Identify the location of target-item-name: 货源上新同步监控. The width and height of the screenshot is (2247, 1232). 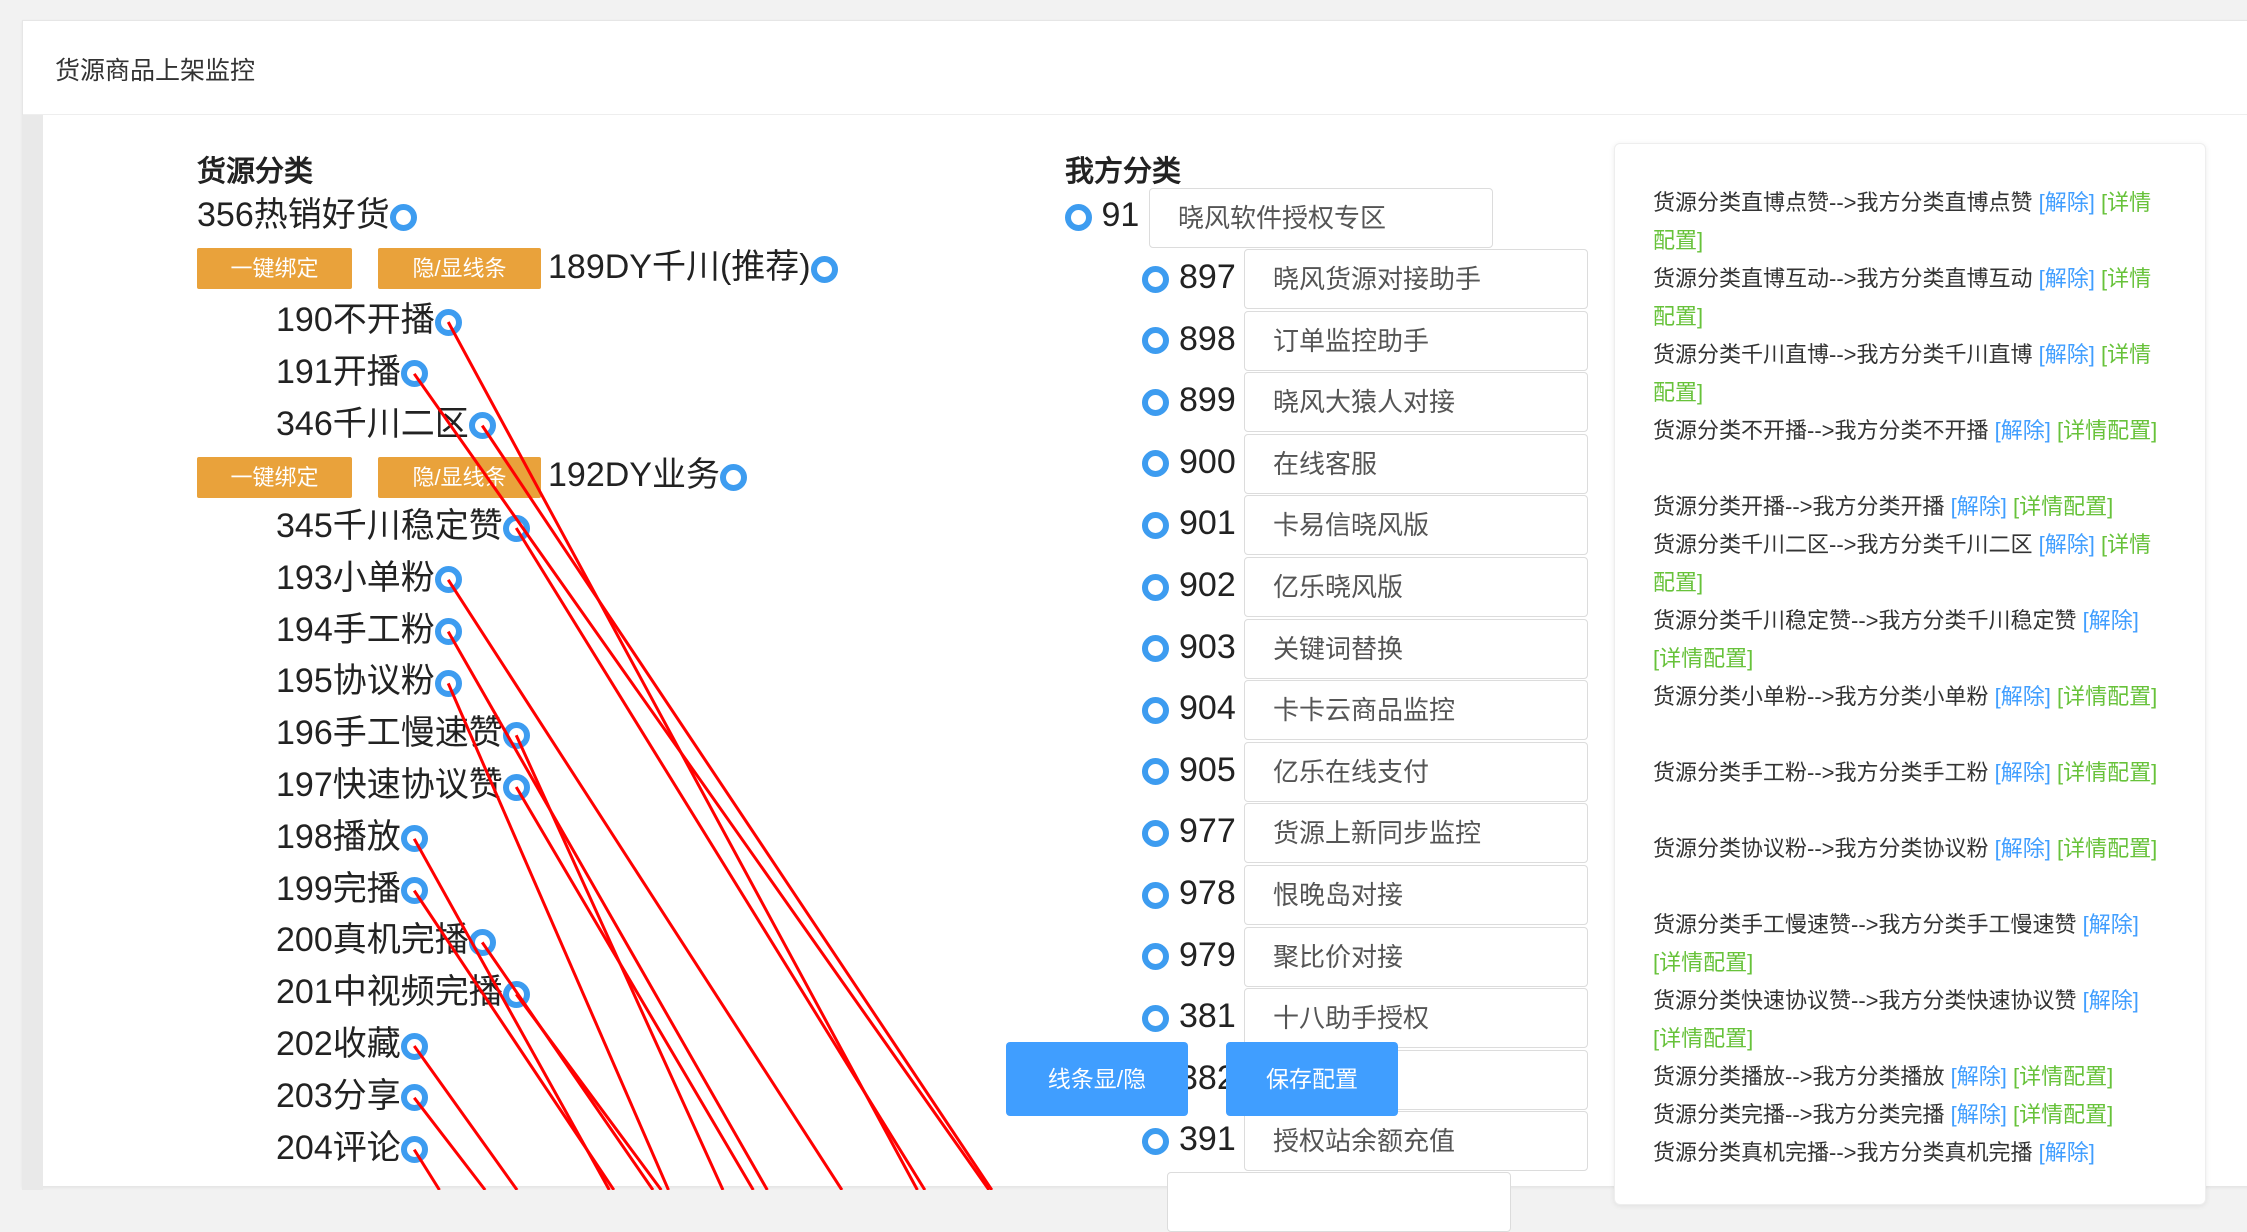
(1416, 833).